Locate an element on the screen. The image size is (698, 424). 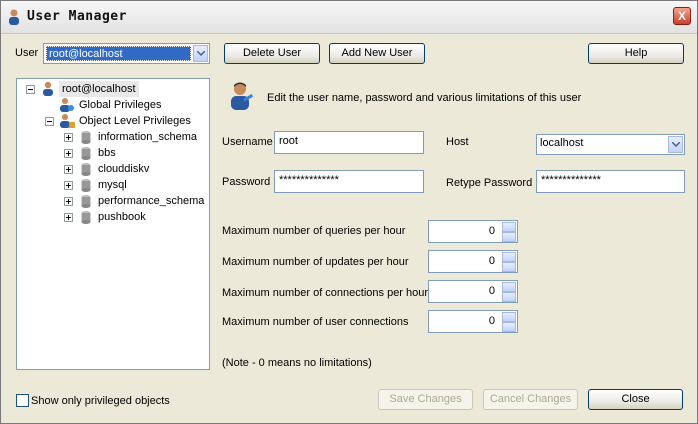
password-label: Password is located at coordinates (246, 182).